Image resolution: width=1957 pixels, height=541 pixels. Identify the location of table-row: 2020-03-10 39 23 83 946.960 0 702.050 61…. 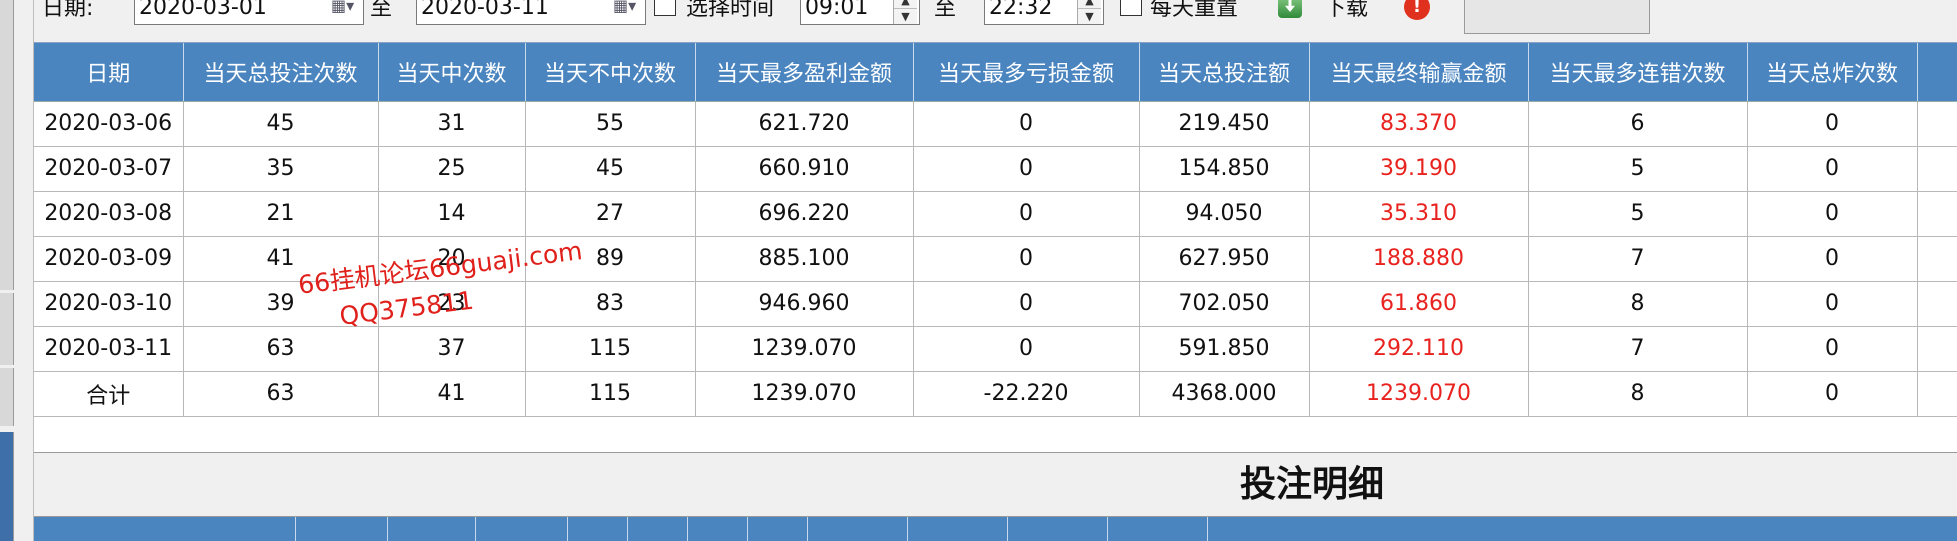
(995, 304).